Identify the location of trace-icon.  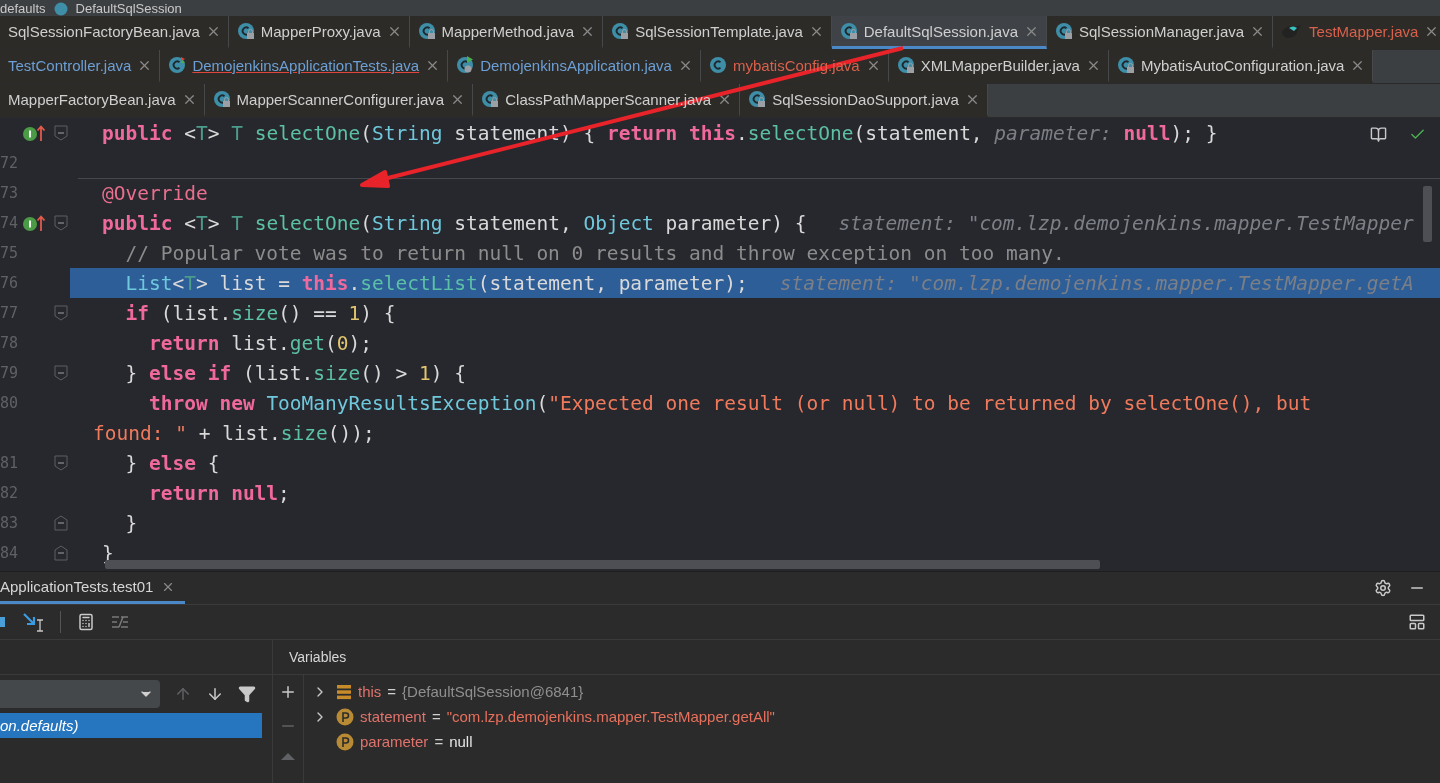
(120, 622).